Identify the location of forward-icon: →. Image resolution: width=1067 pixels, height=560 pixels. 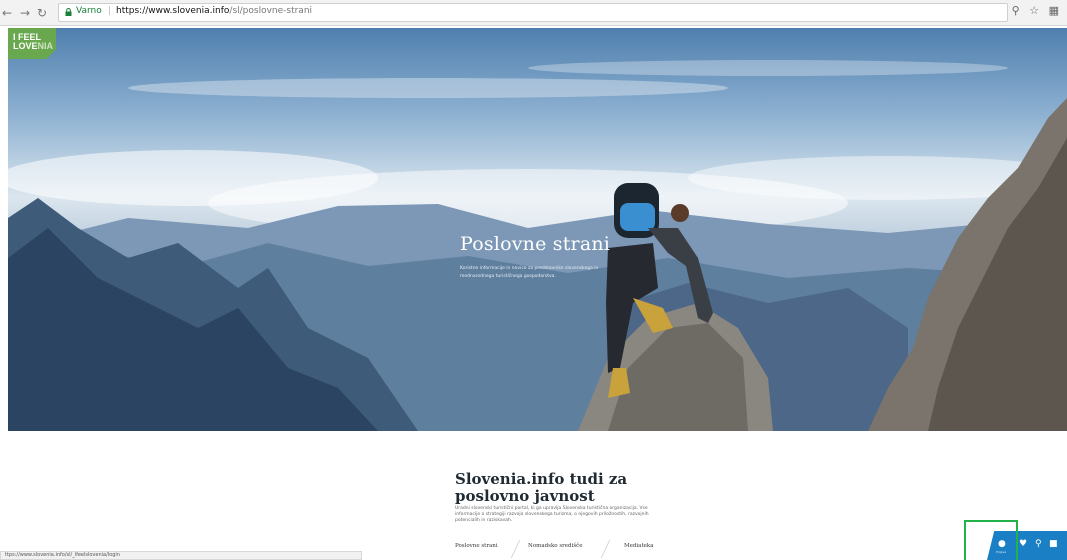
(25, 13).